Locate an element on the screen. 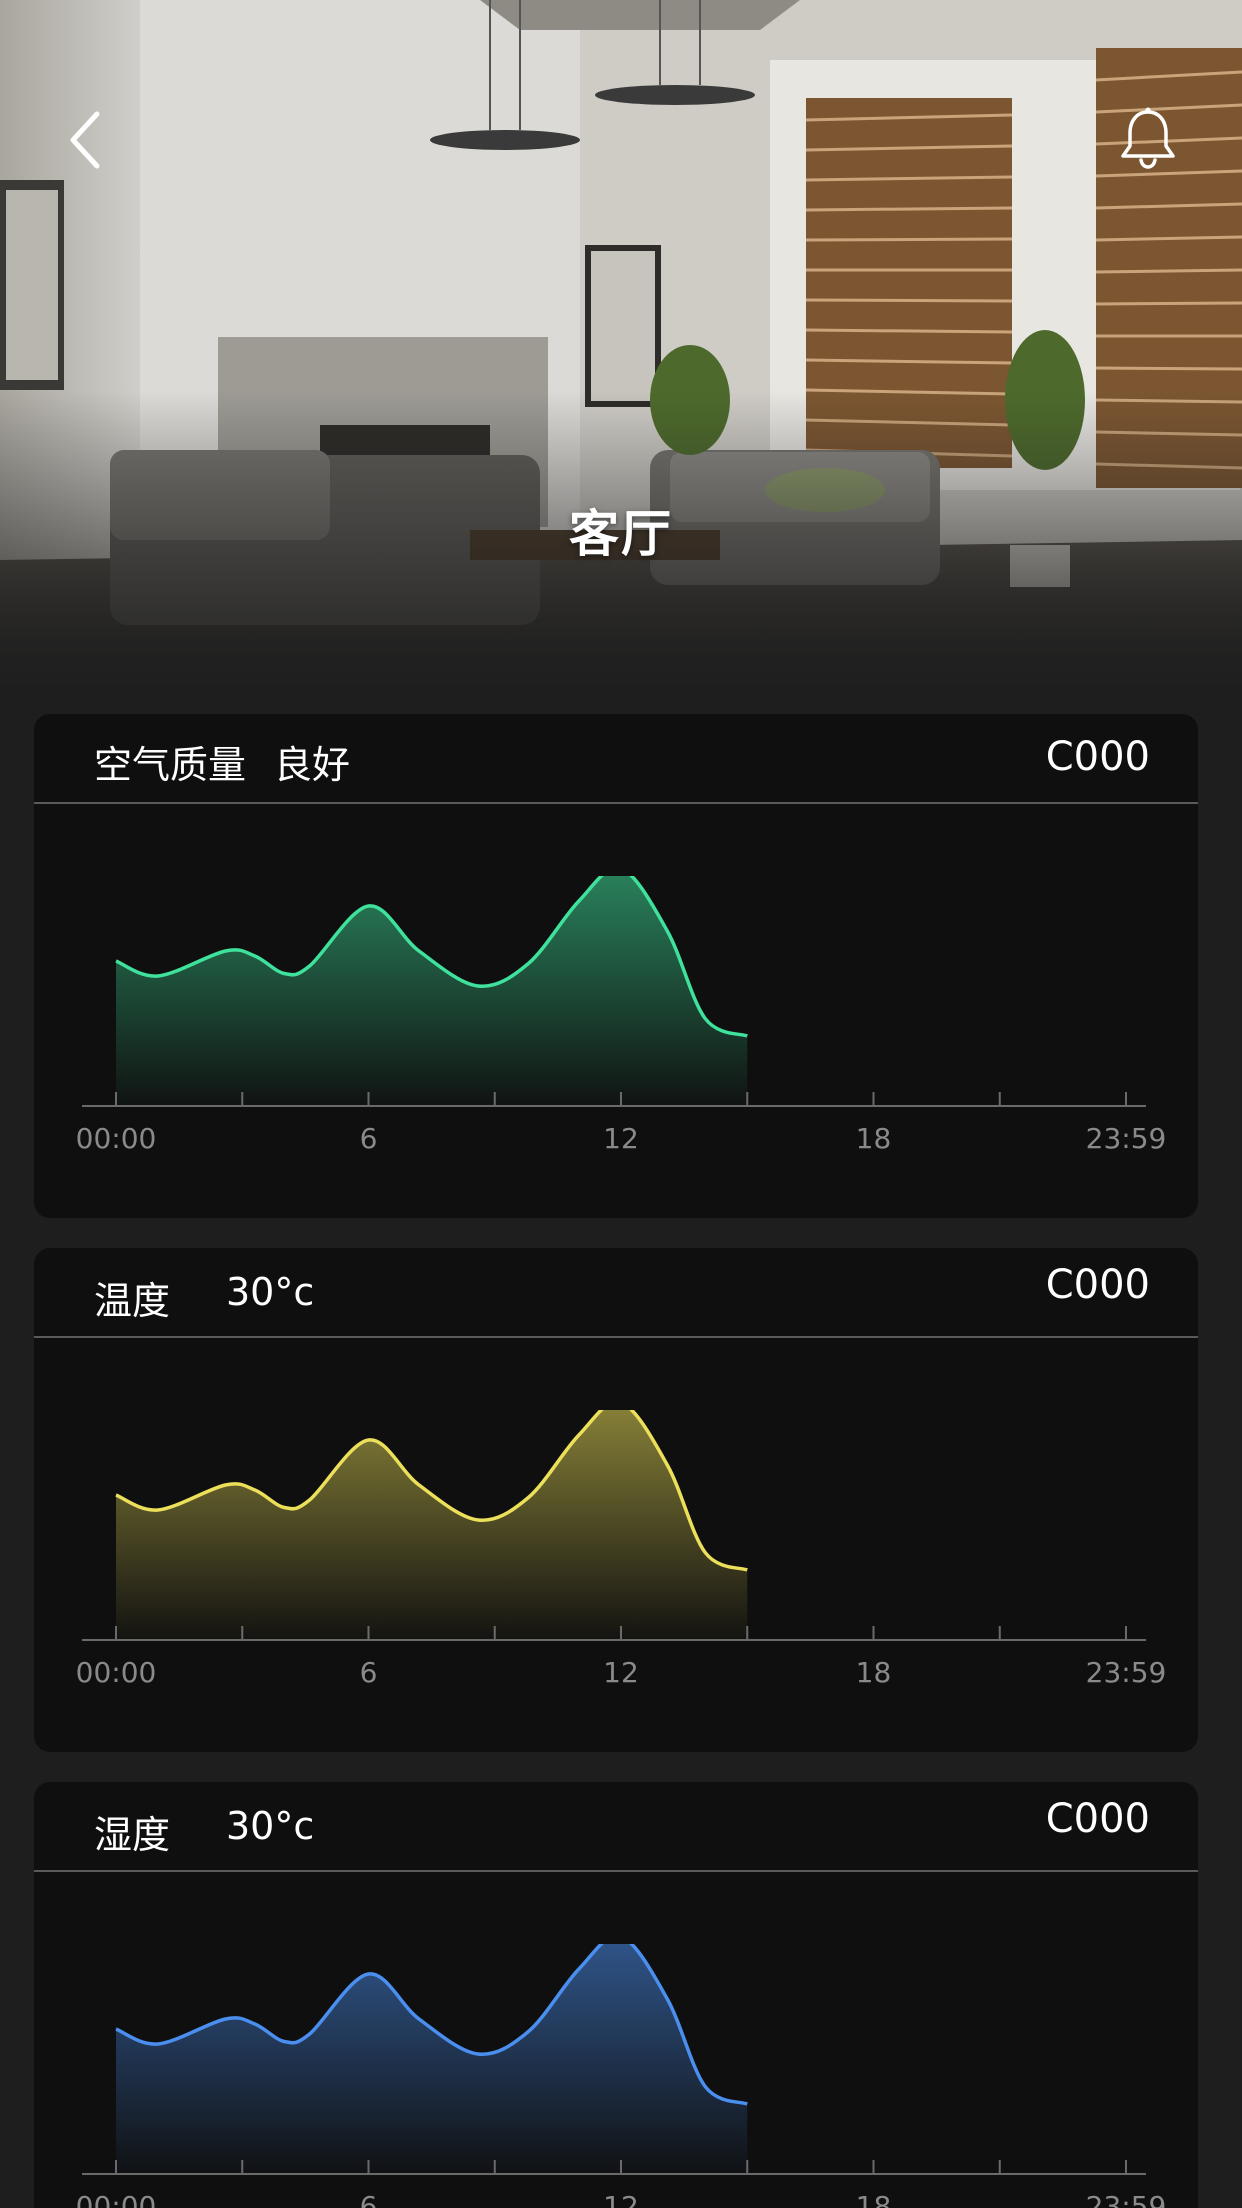 Image resolution: width=1242 pixels, height=2208 pixels. bell-icon is located at coordinates (1148, 138).